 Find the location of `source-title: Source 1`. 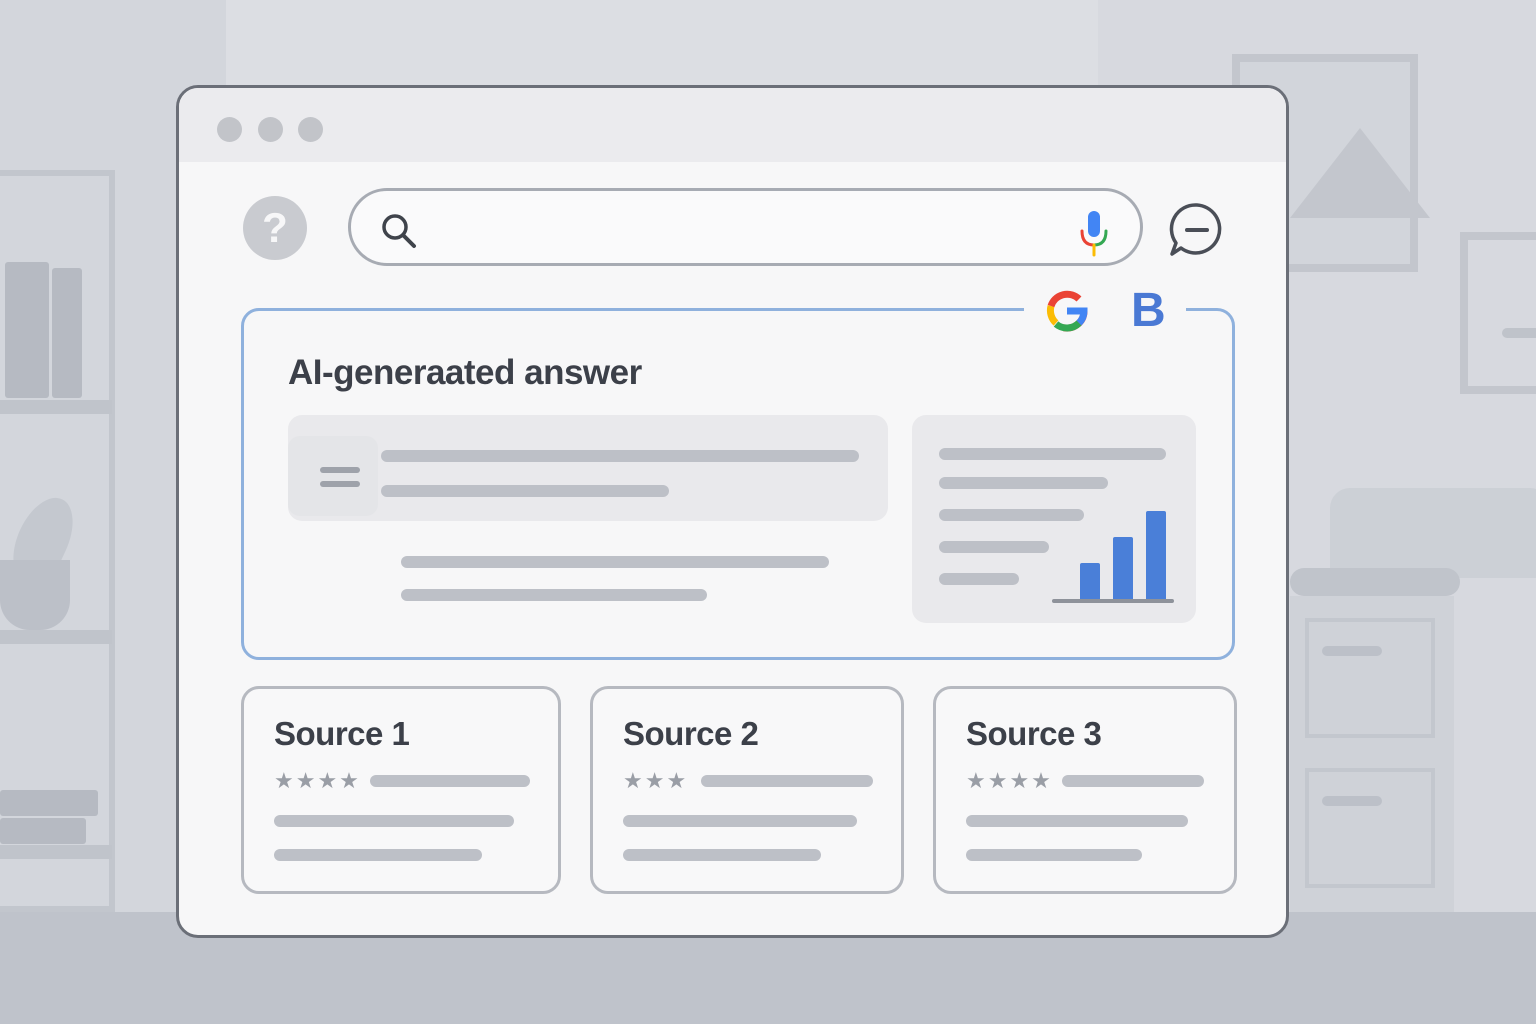

source-title: Source 1 is located at coordinates (342, 733).